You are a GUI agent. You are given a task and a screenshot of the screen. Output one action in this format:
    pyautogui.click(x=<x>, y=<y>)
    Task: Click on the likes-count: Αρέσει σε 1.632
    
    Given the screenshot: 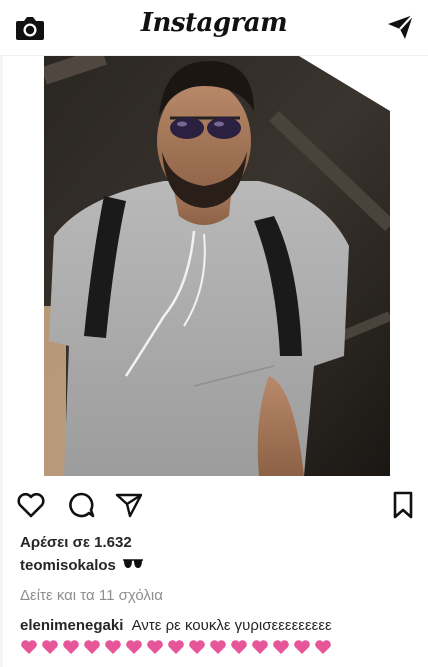 What is the action you would take?
    pyautogui.click(x=76, y=542)
    